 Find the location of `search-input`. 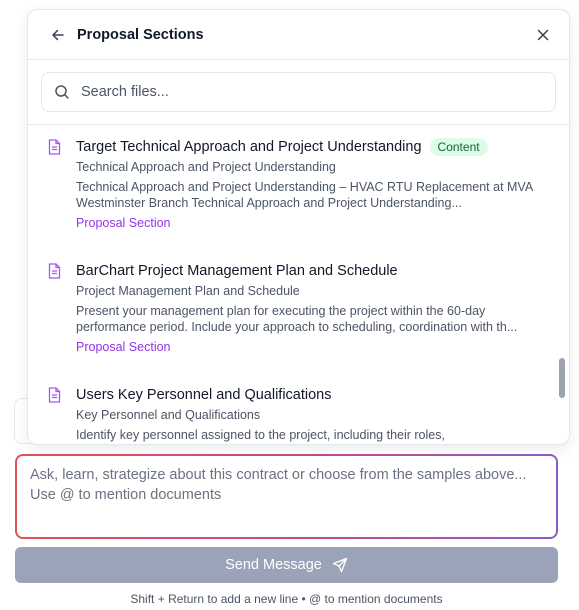

search-input is located at coordinates (312, 92).